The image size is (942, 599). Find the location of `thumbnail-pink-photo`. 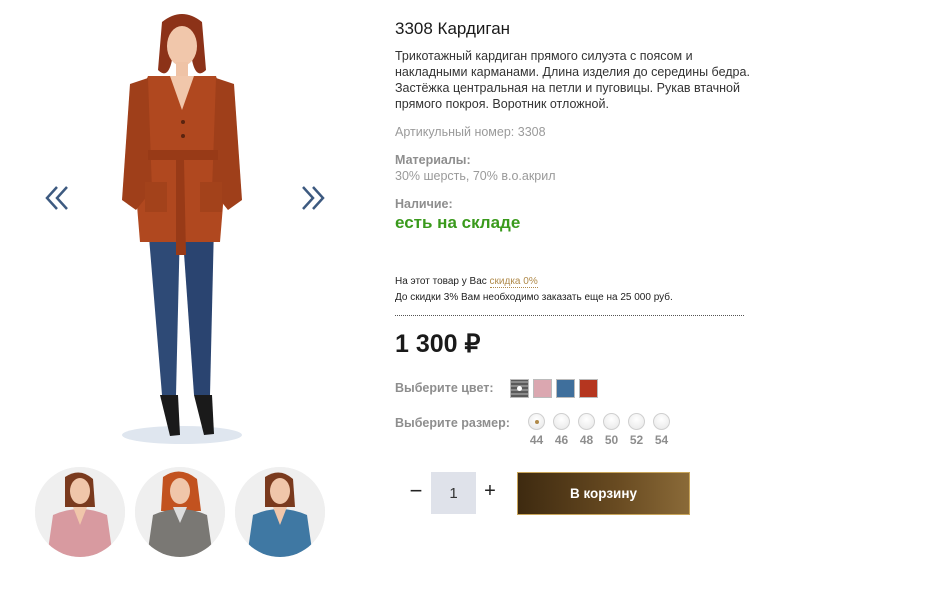

thumbnail-pink-photo is located at coordinates (80, 512).